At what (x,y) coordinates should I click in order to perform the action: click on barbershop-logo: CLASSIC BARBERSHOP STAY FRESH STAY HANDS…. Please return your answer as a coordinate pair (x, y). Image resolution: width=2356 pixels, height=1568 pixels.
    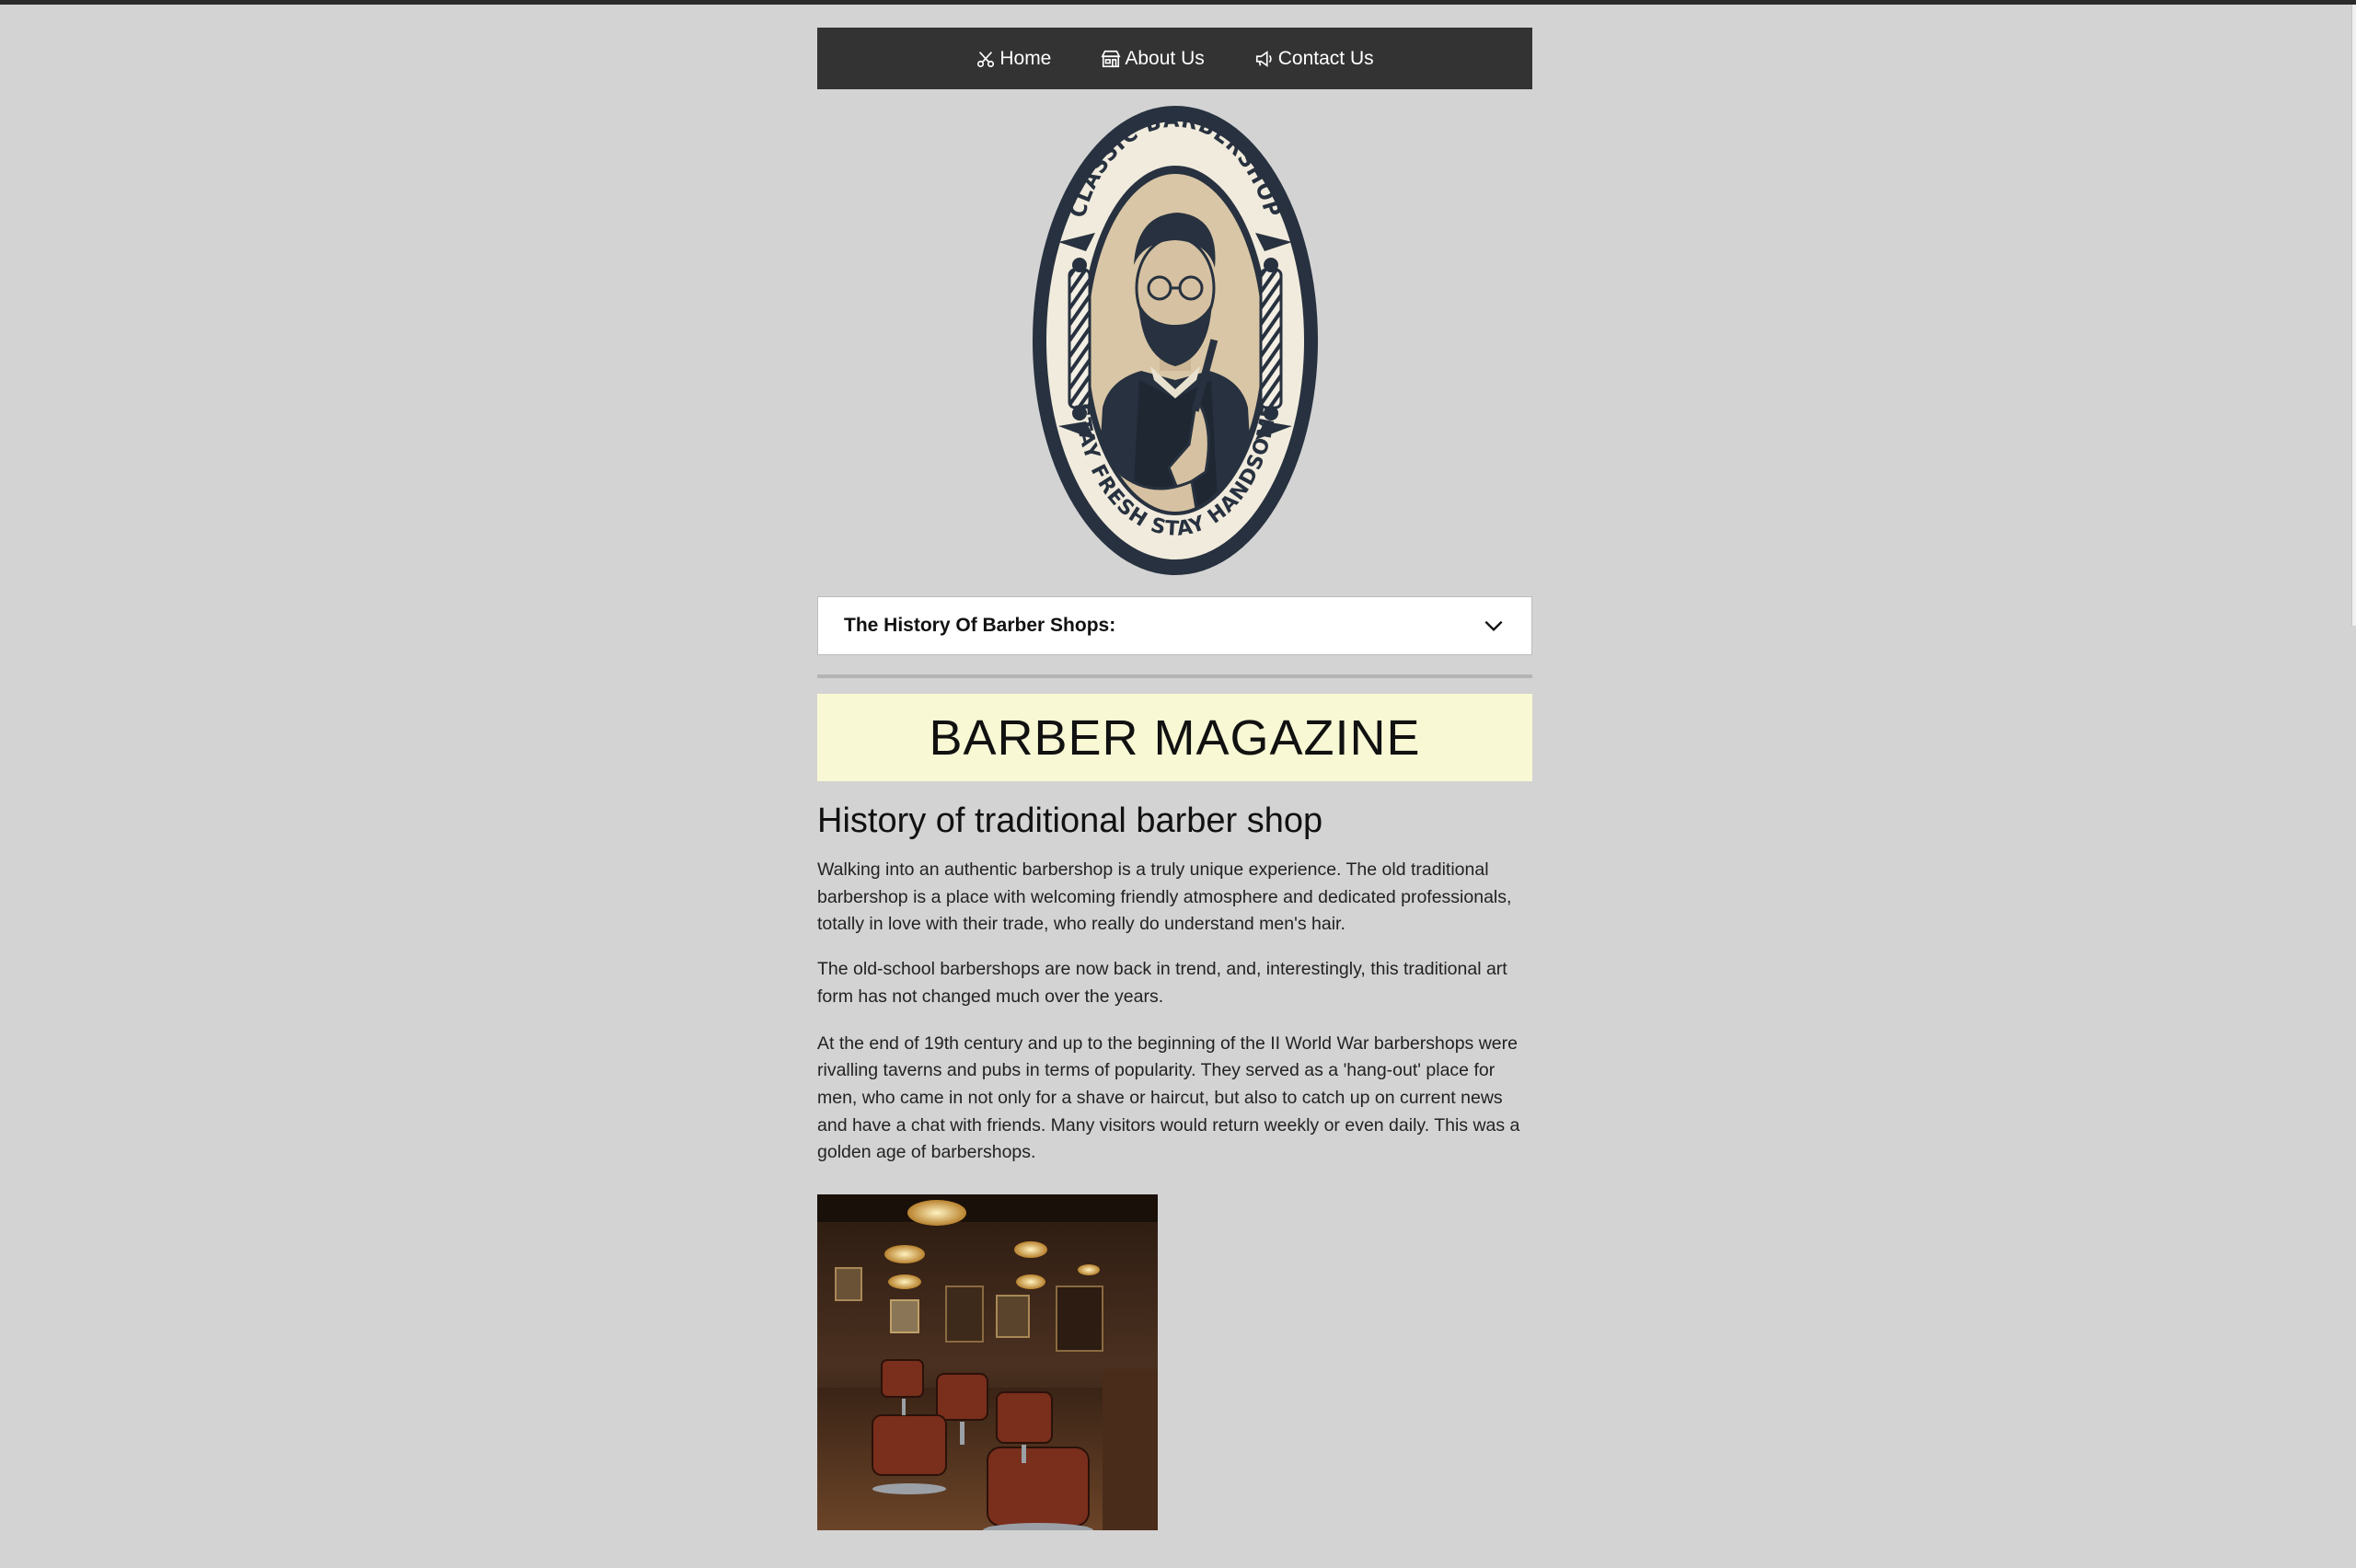
    Looking at the image, I should click on (1175, 340).